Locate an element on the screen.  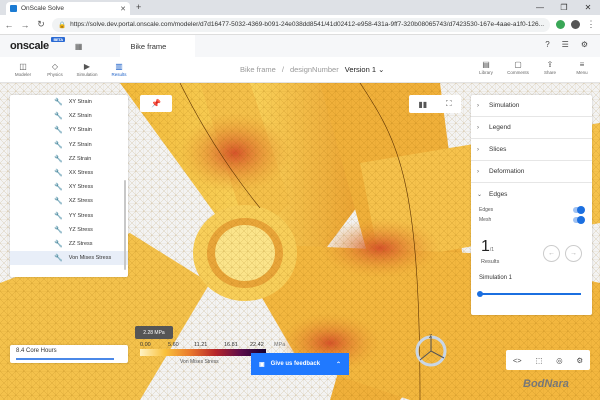
view-cube-icon: ⬚ is located at coordinates (538, 360).